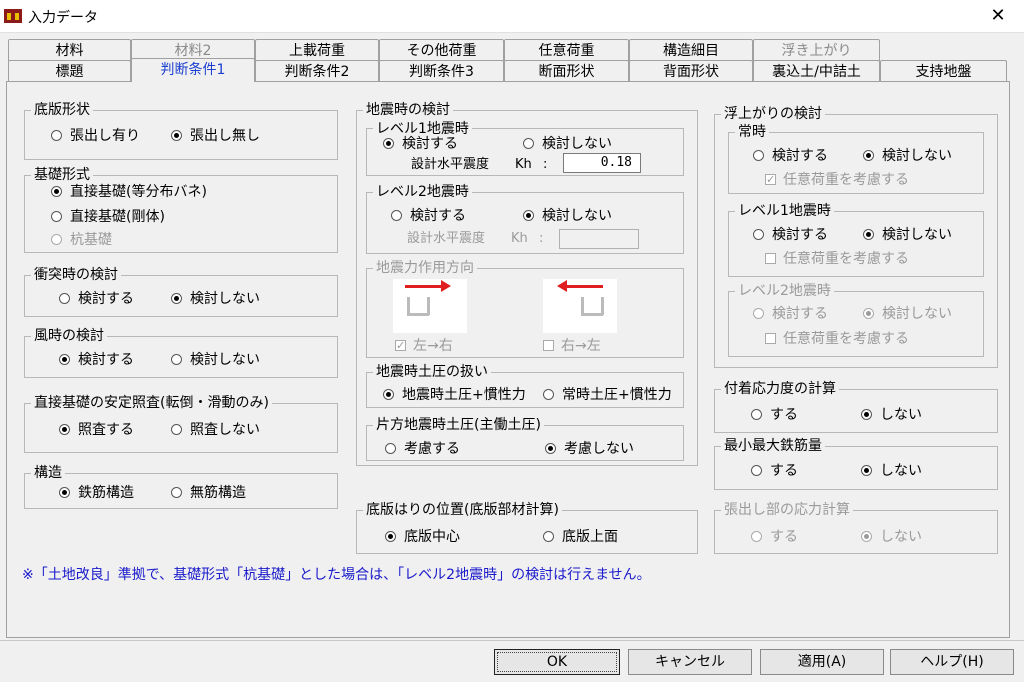 This screenshot has height=682, width=1024. Describe the element at coordinates (691, 71) in the screenshot. I see `tab-back-shape: 背面形状` at that location.